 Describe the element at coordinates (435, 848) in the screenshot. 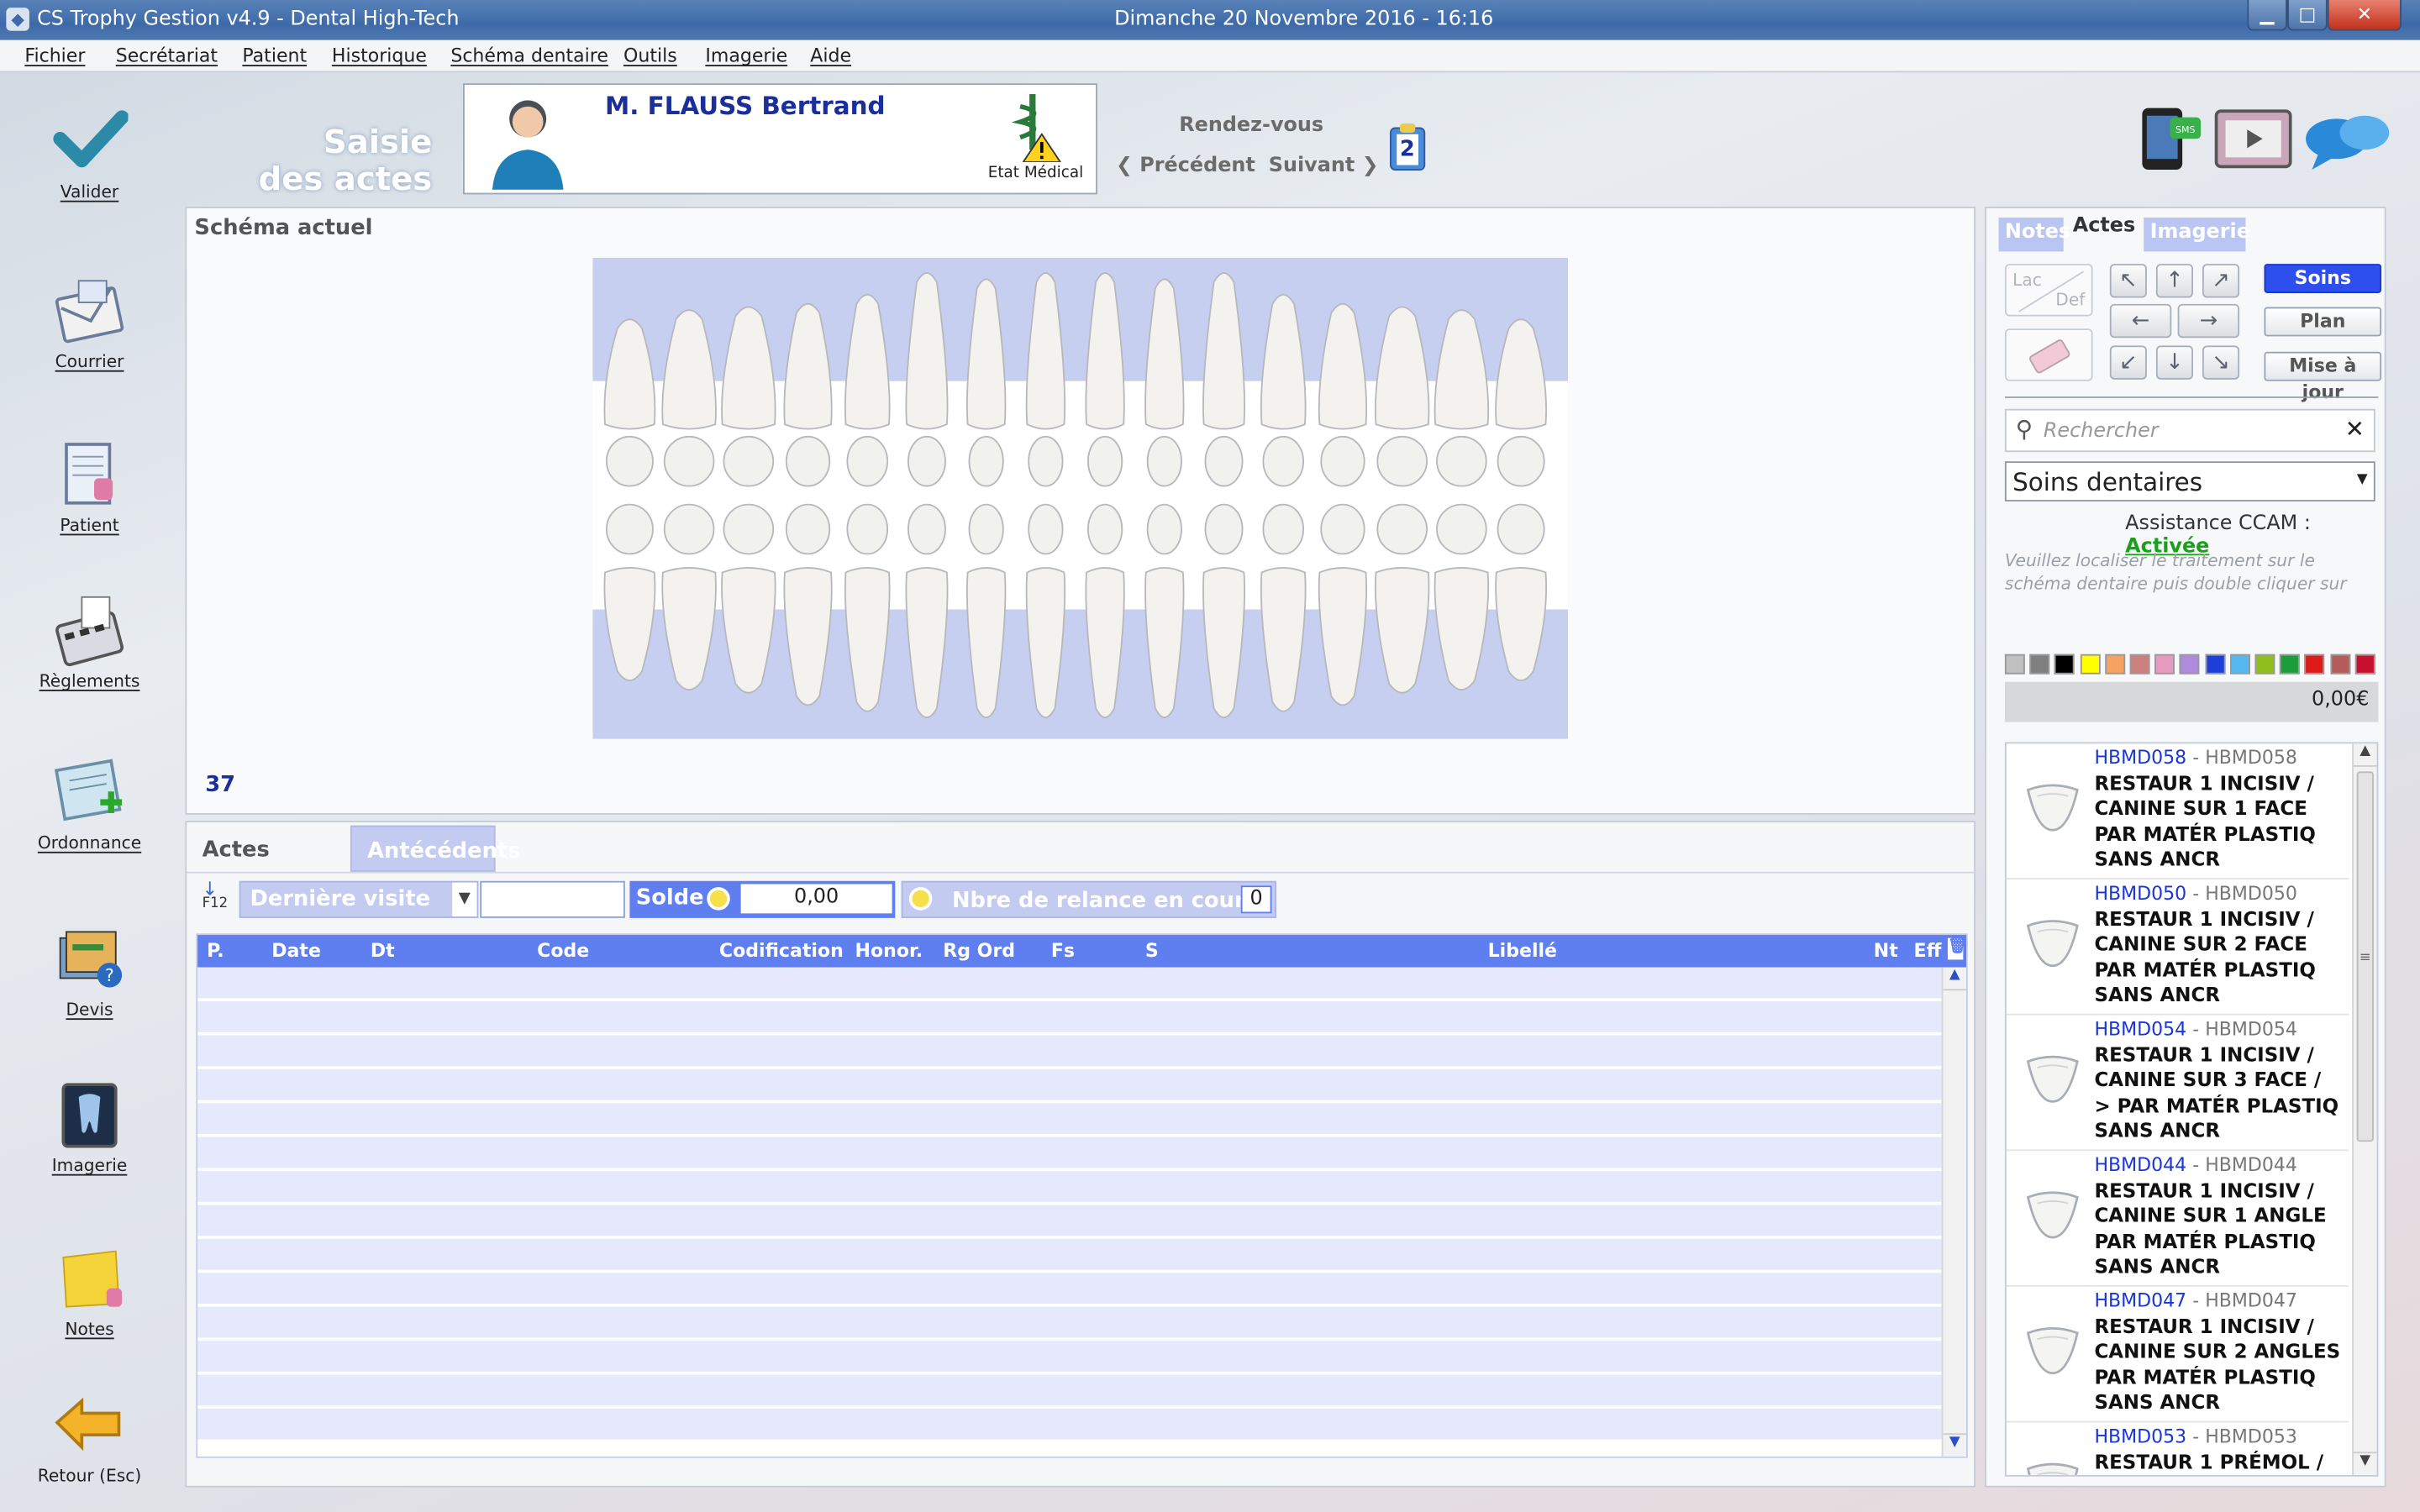

I see `tab-antecedents: Antécédents` at that location.